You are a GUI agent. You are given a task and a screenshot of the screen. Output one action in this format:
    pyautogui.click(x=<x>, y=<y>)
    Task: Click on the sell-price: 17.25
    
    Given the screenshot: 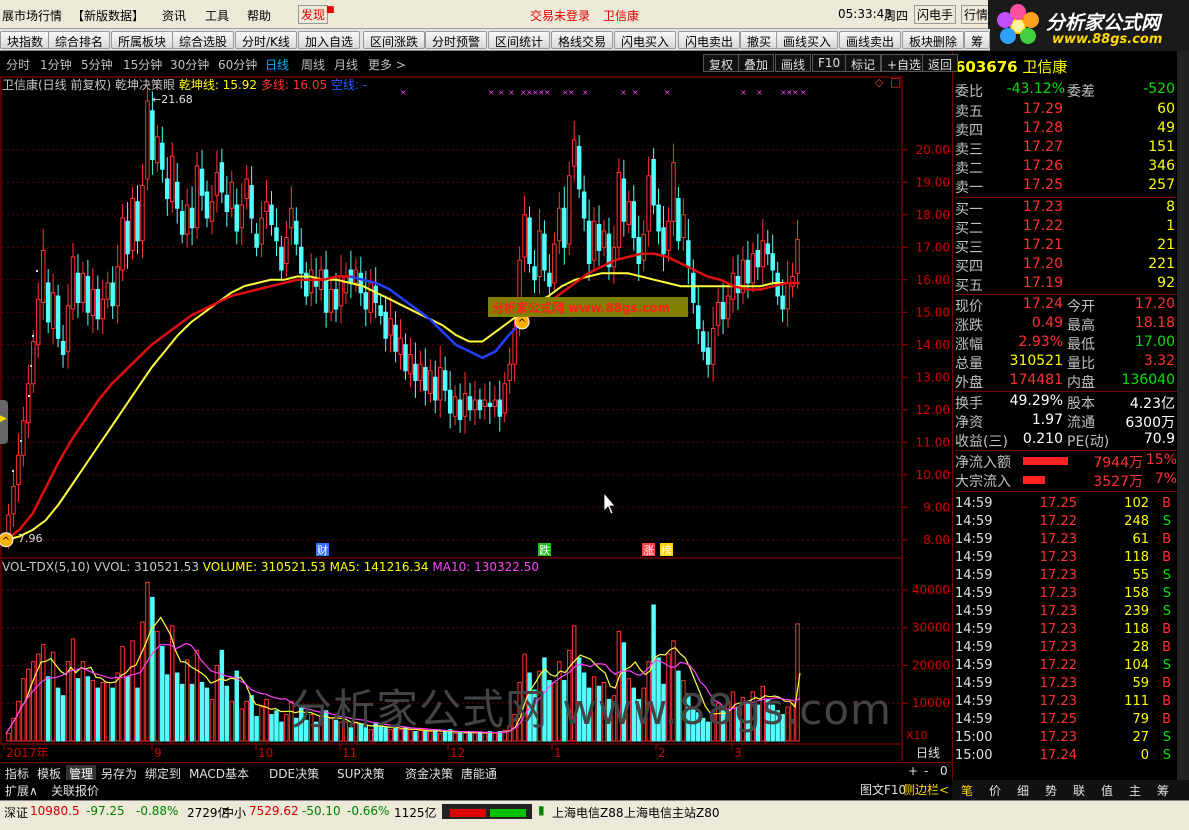 What is the action you would take?
    pyautogui.click(x=1029, y=185)
    